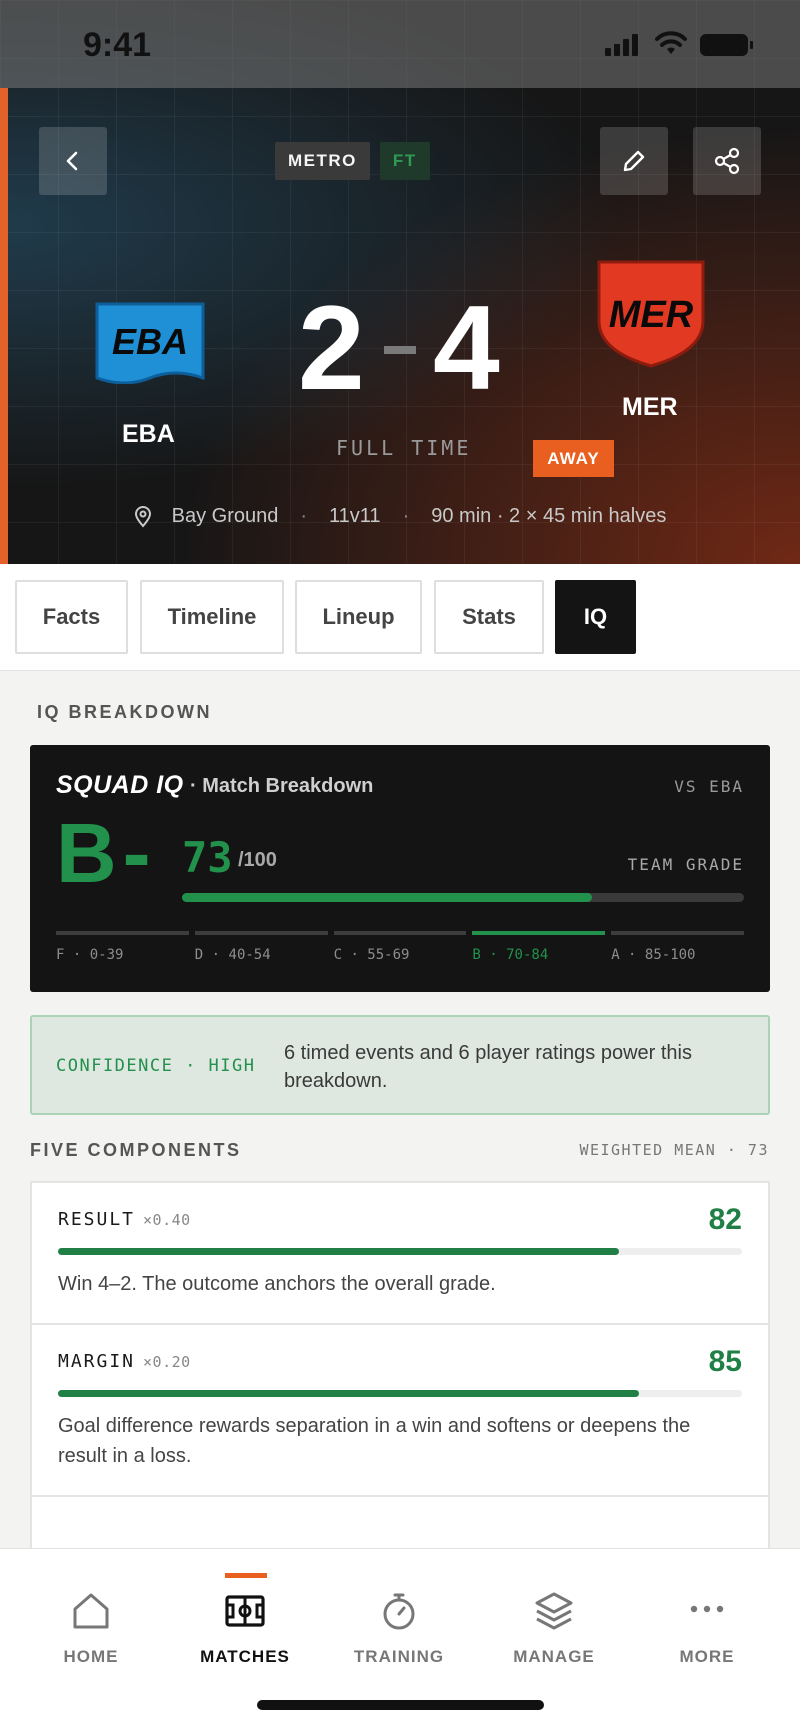 The height and width of the screenshot is (1731, 800). I want to click on match-chips: METRO FT, so click(352, 161).